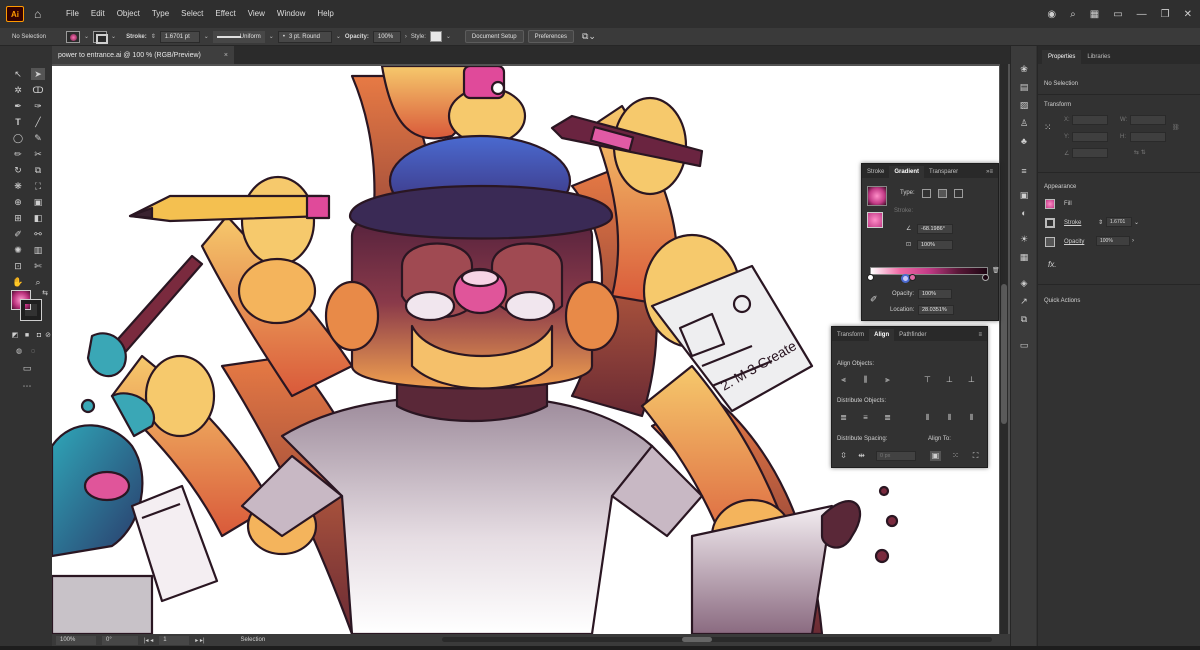  What do you see at coordinates (128, 14) in the screenshot?
I see `menu-object: Object` at bounding box center [128, 14].